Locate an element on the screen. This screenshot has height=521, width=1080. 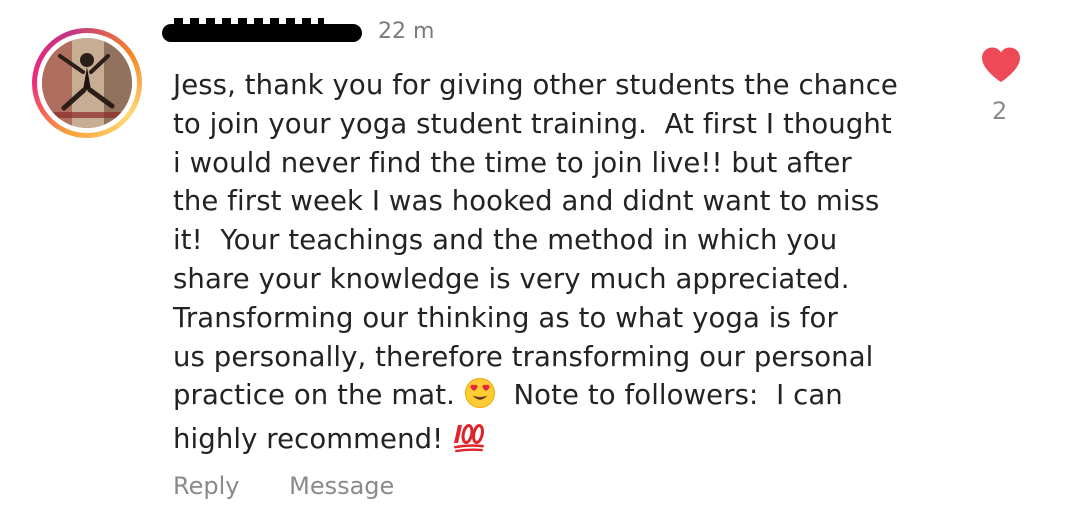
heart-eyes-emoji-icon is located at coordinates (480, 398).